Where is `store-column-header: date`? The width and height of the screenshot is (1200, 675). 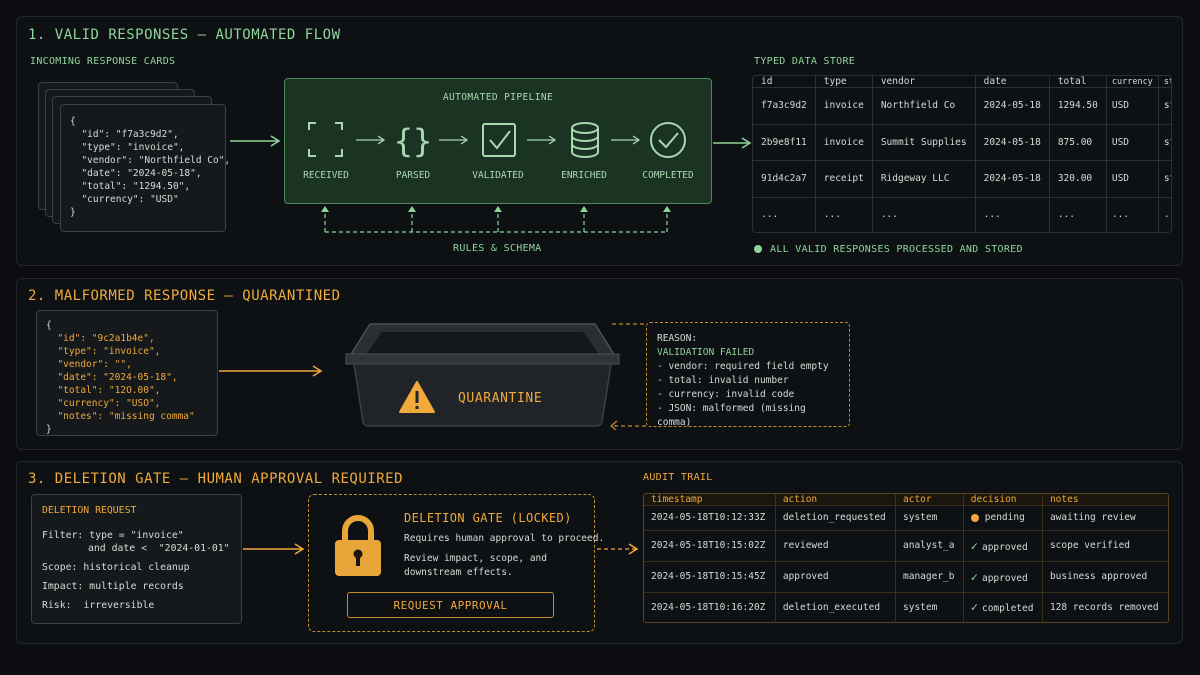
store-column-header: date is located at coordinates (1012, 82).